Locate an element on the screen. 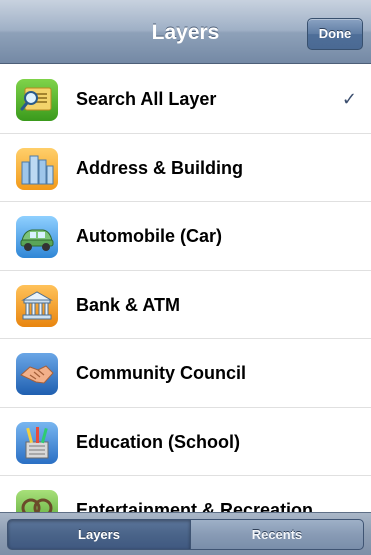 This screenshot has width=371, height=555. bank-icon is located at coordinates (37, 305).